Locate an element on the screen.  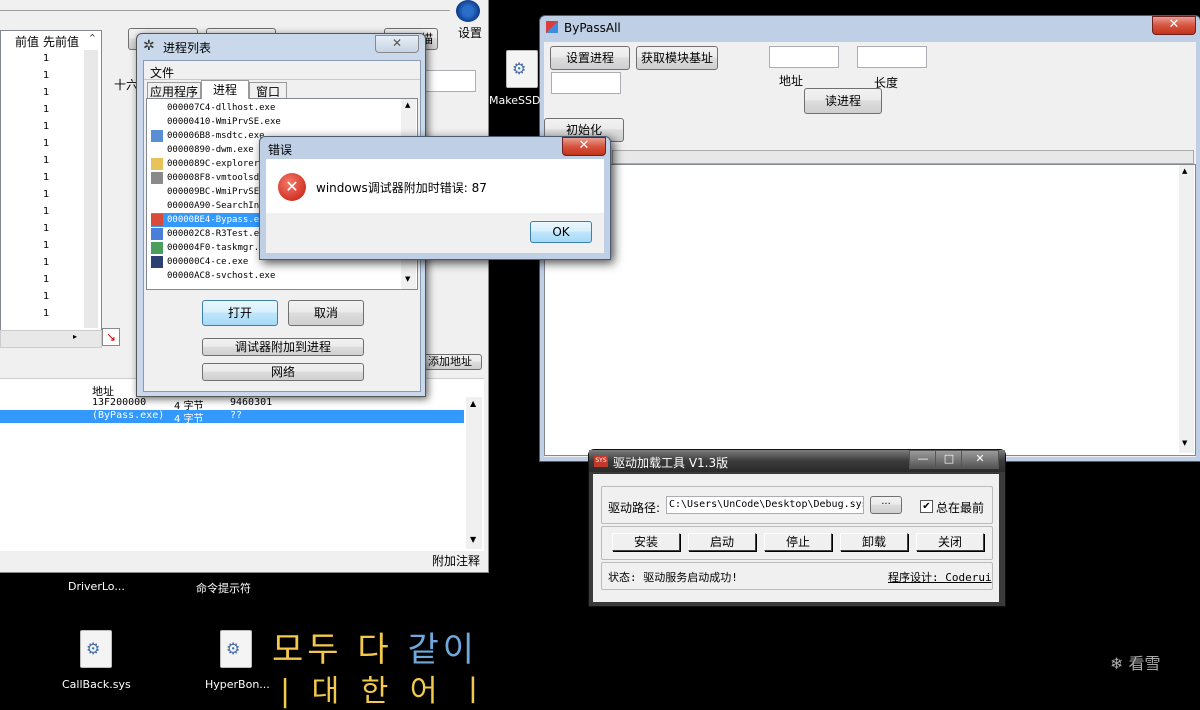
makessd-file-icon is located at coordinates (522, 69).